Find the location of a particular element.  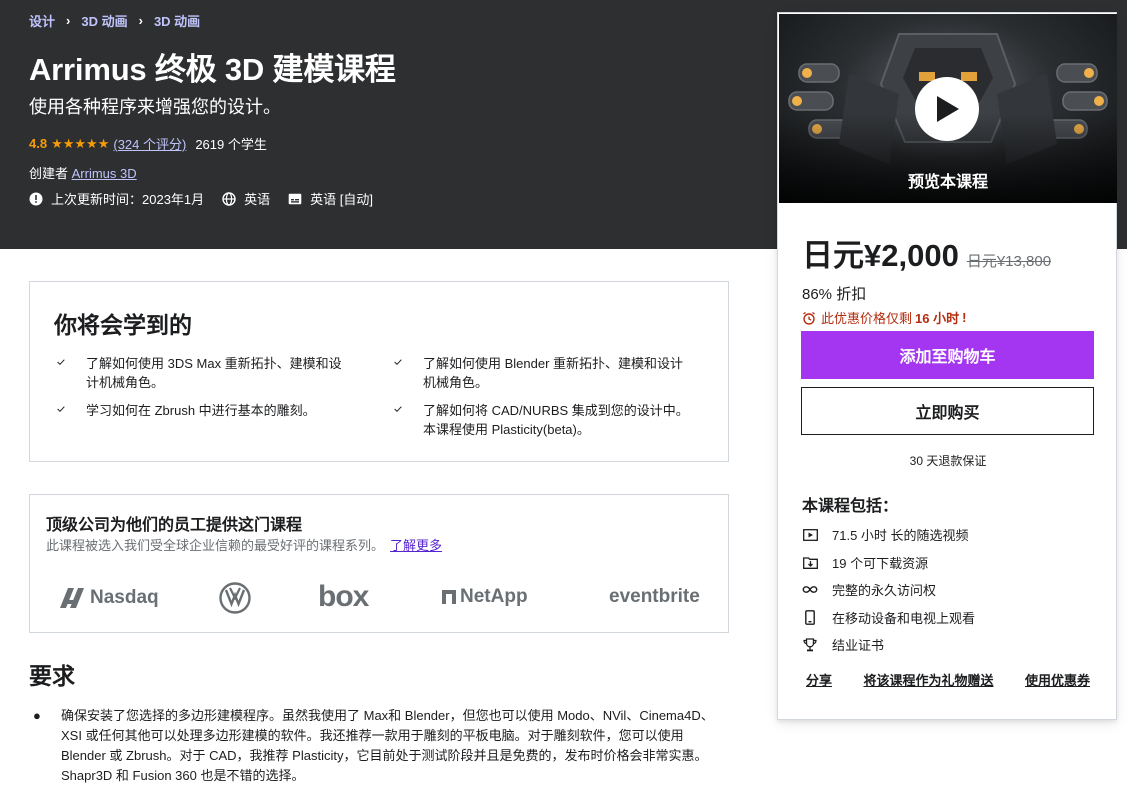

rating-value: 4.8 is located at coordinates (38, 143).